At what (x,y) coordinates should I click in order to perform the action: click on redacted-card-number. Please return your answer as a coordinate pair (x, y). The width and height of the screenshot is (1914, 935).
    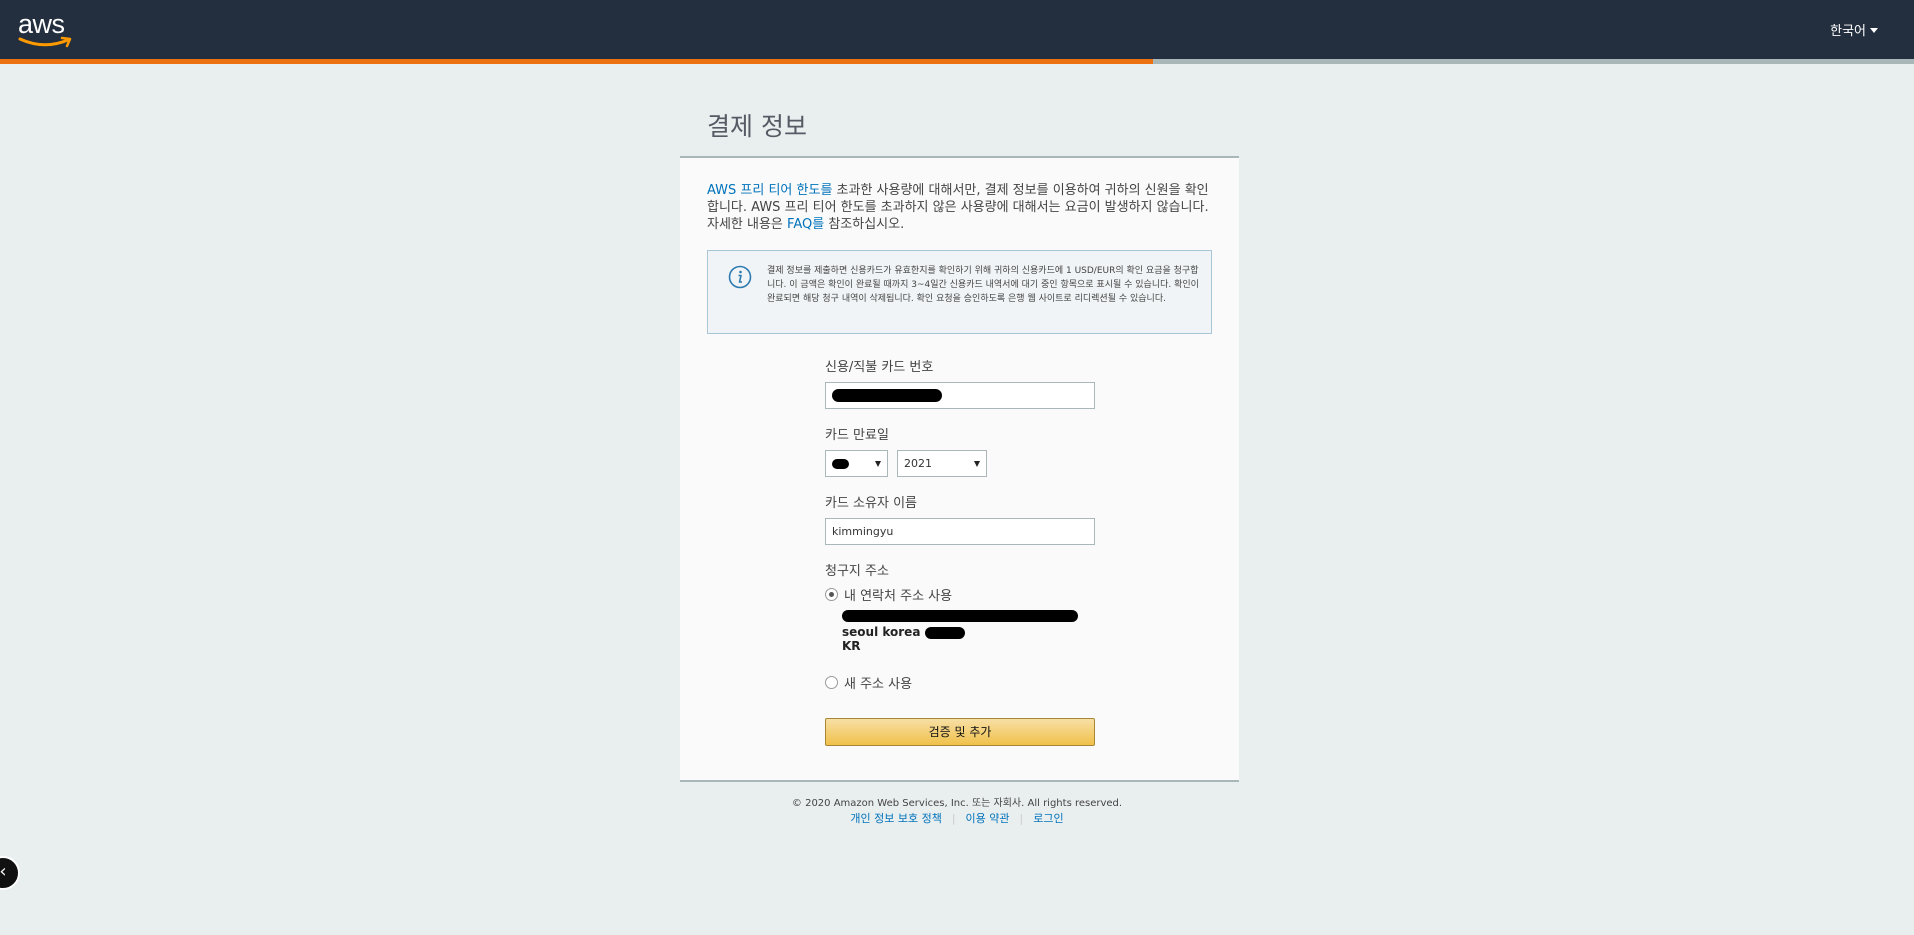
    Looking at the image, I should click on (887, 395).